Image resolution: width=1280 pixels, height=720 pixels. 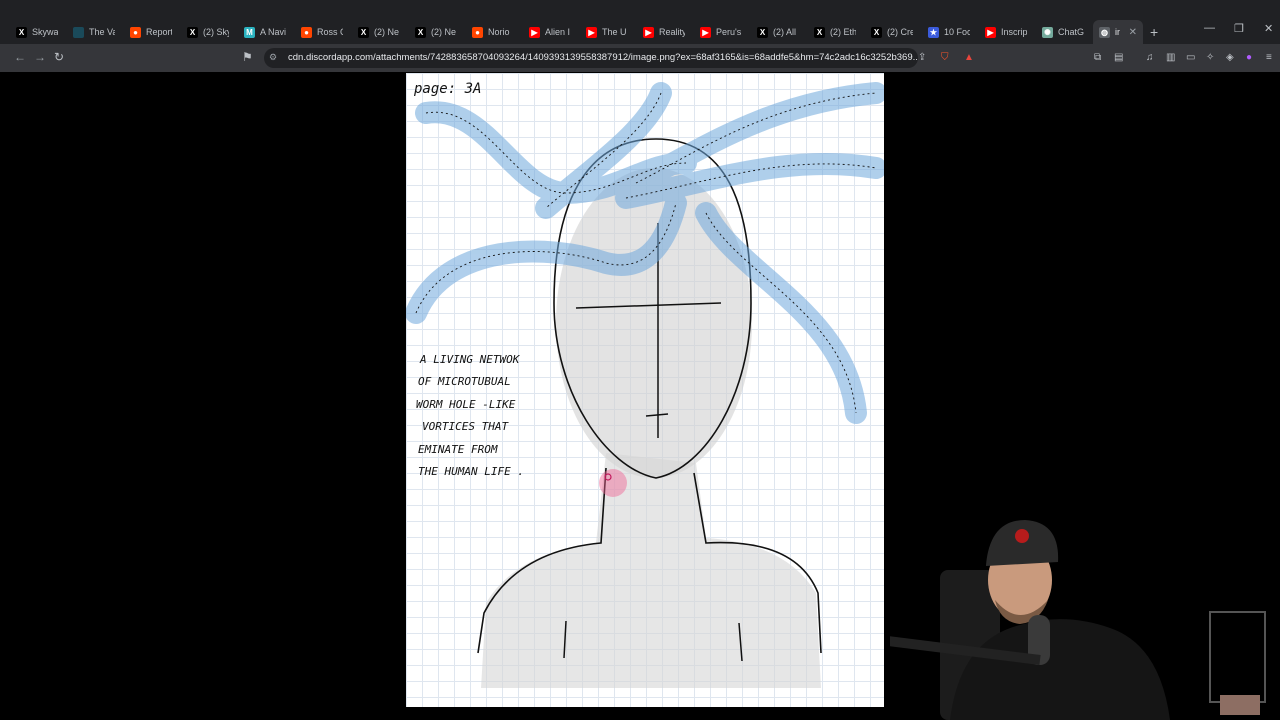 I want to click on tab: ▶ Alien I, so click(x=550, y=32).